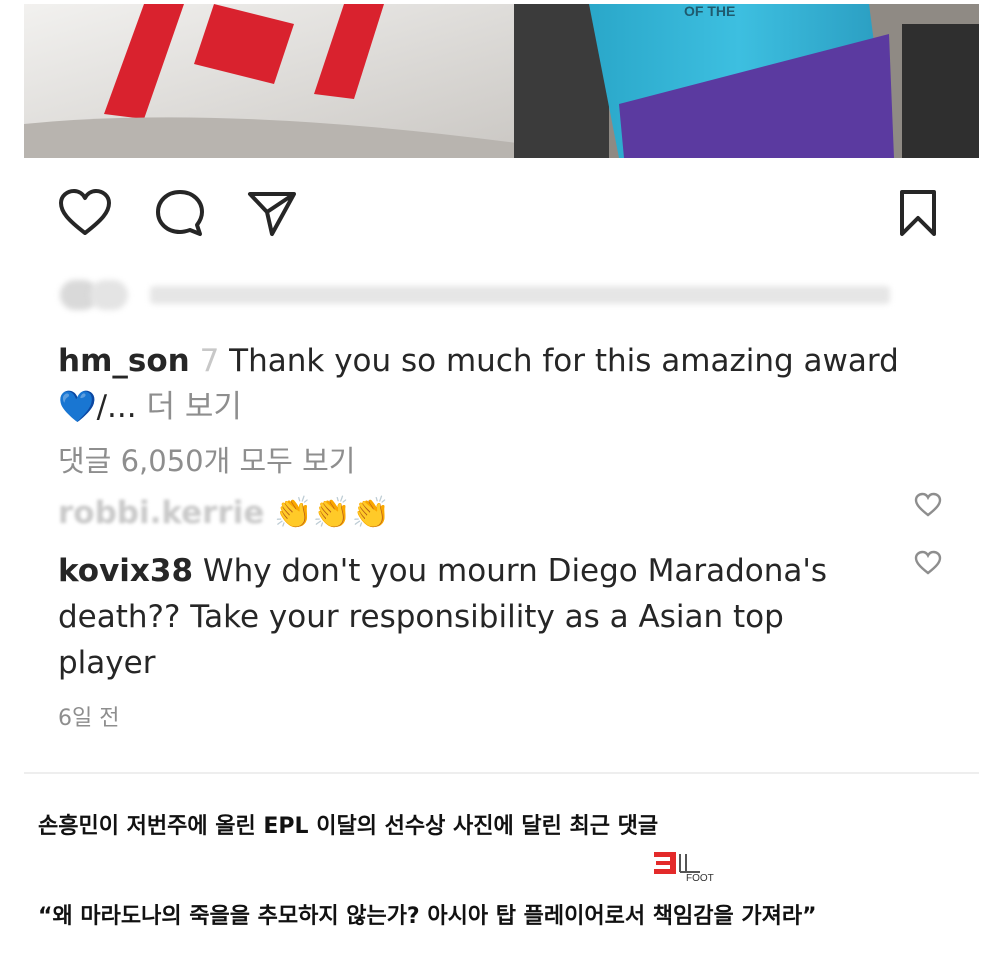 The image size is (1000, 957). What do you see at coordinates (458, 513) in the screenshot?
I see `comment-item: robbi.kerrie 👏👏👏` at bounding box center [458, 513].